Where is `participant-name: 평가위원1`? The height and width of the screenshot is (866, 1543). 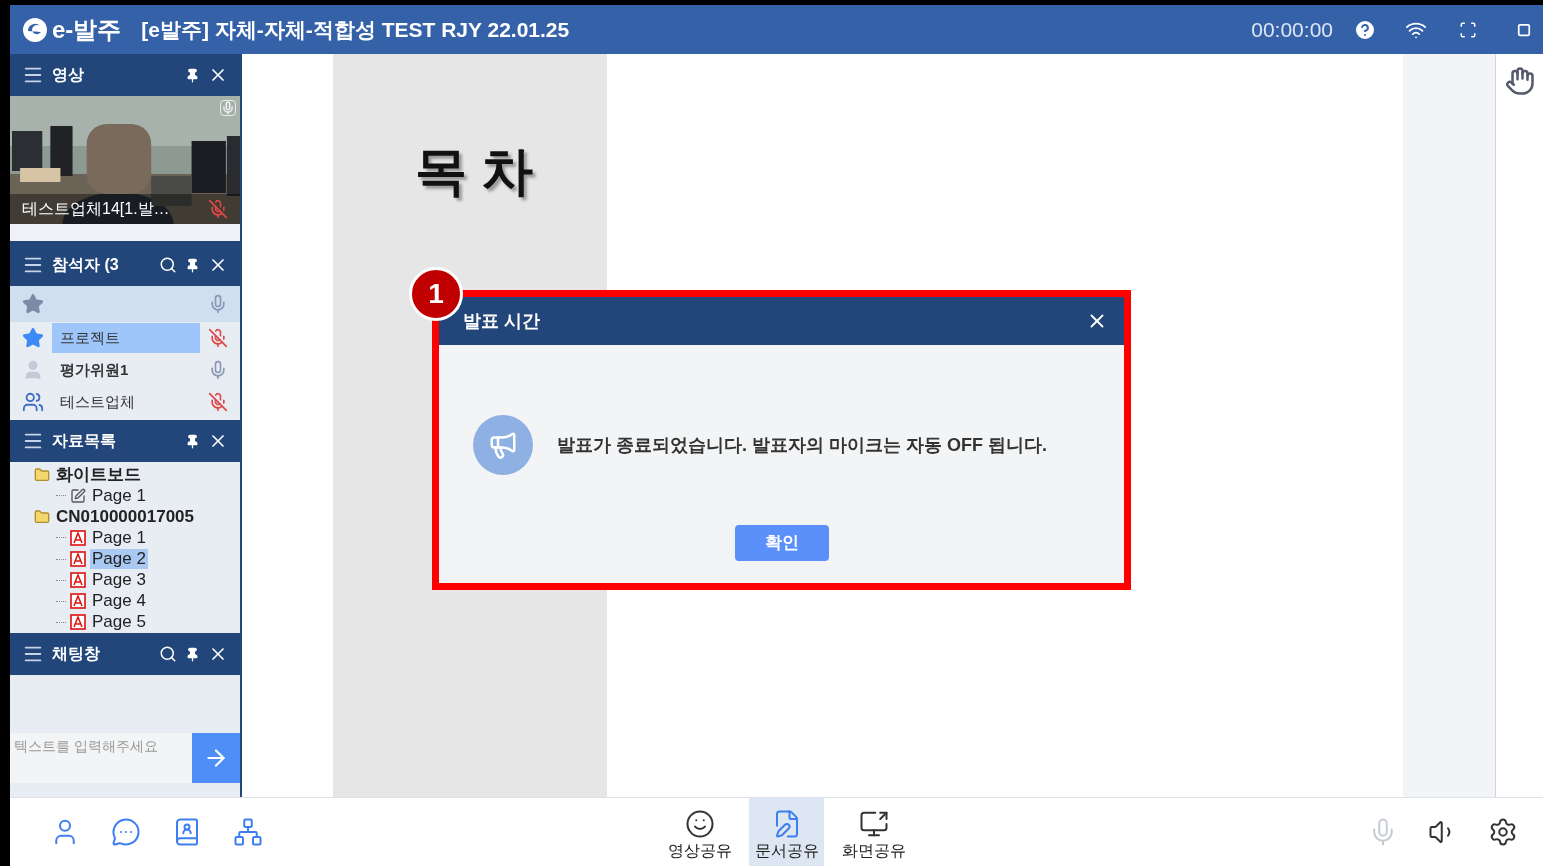
participant-name: 평가위원1 is located at coordinates (126, 370).